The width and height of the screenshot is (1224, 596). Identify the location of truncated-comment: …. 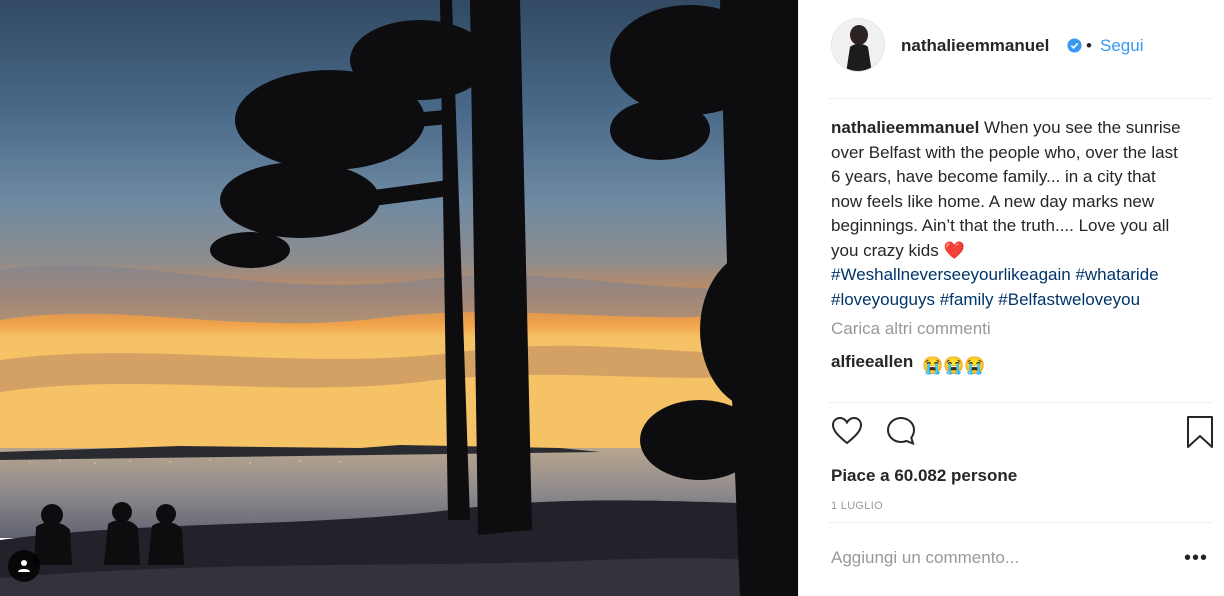
(1006, 396).